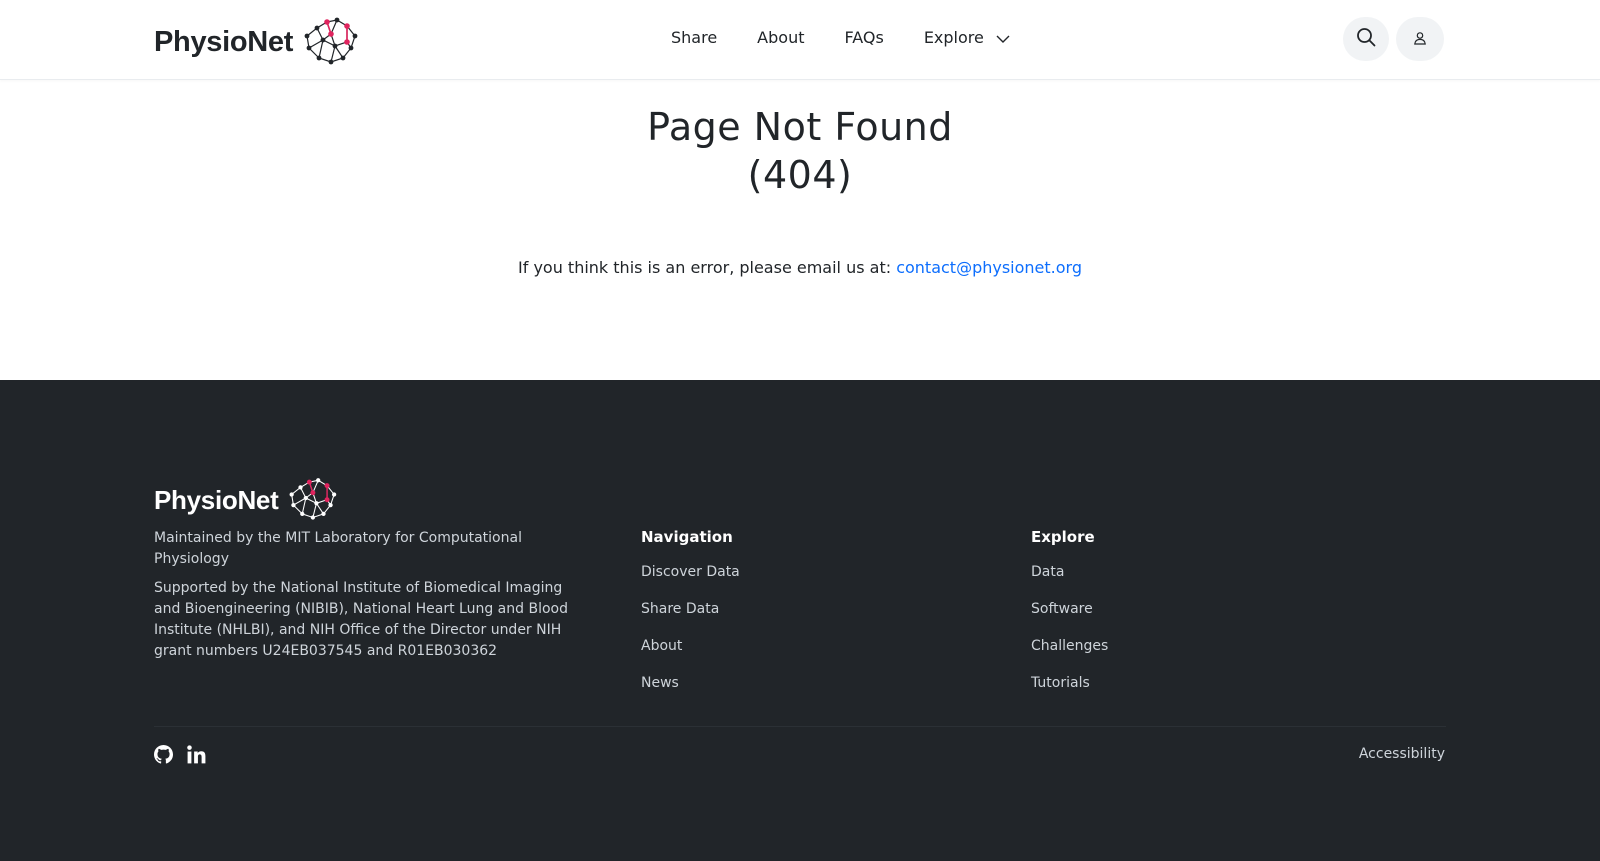 This screenshot has width=1600, height=861. What do you see at coordinates (863, 37) in the screenshot?
I see `nav-faqs: FAQs` at bounding box center [863, 37].